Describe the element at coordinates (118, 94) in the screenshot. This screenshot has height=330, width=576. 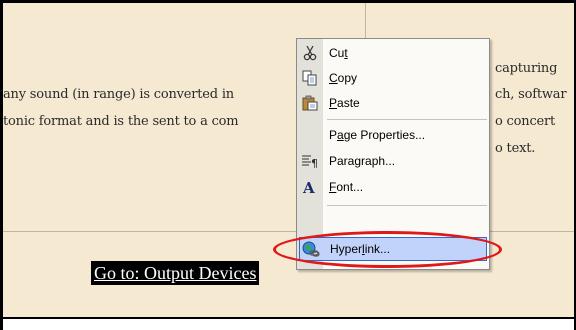
I see `body-text-line-1: any sound (in range) is converted in` at that location.